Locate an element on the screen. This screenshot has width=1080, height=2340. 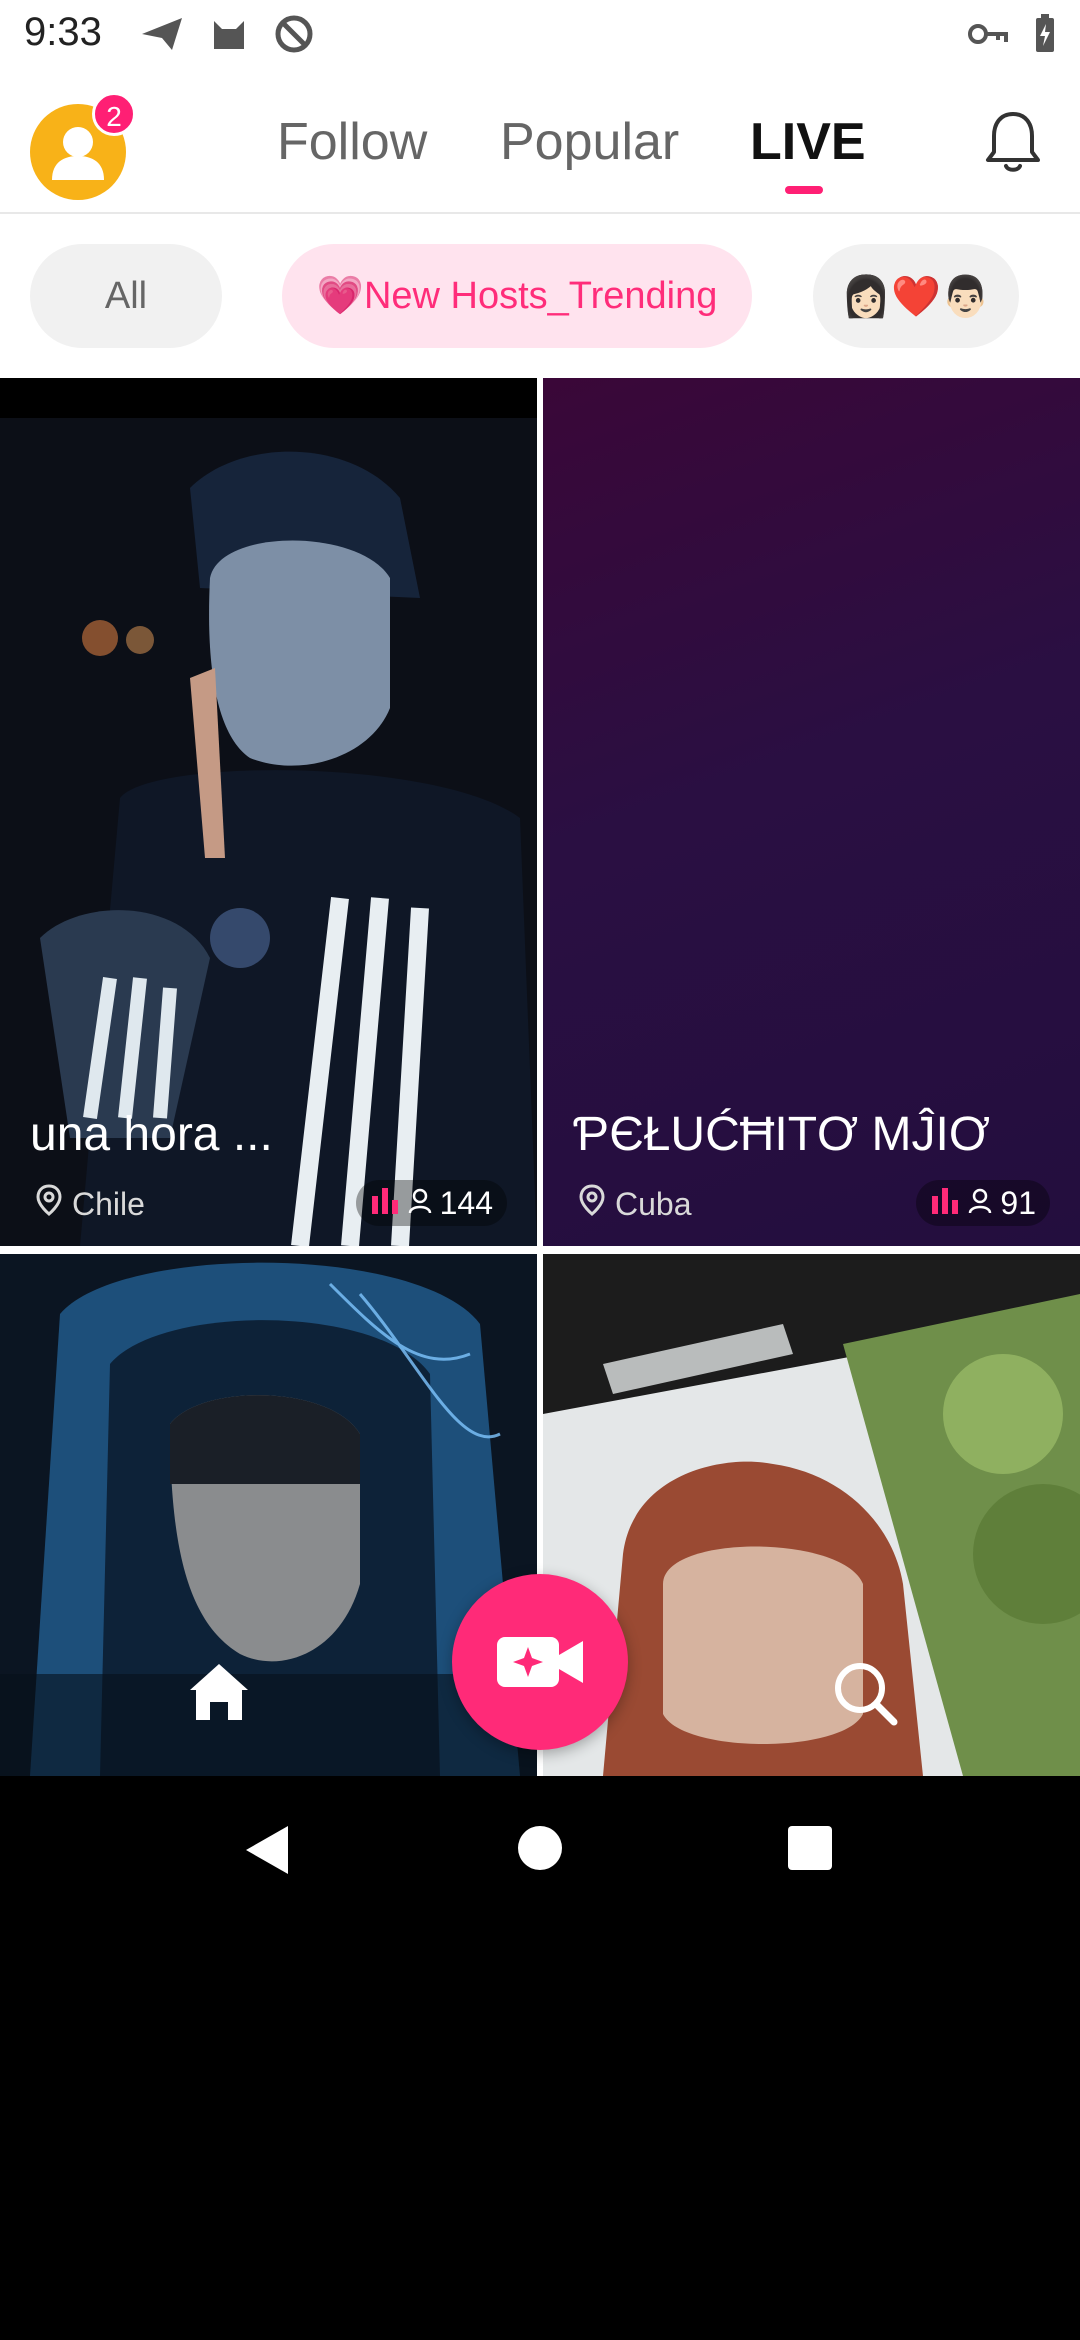
viewer-count: 144 is located at coordinates (466, 1202).